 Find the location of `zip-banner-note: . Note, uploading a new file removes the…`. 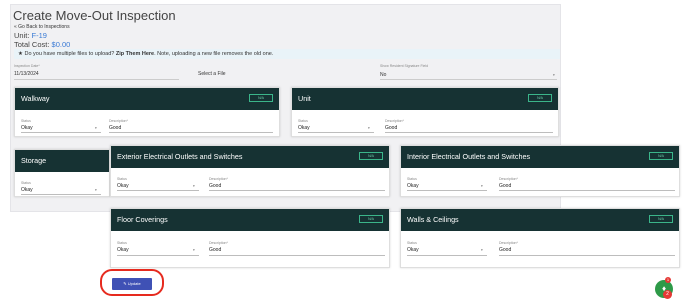

zip-banner-note: . Note, uploading a new file removes the… is located at coordinates (214, 54).